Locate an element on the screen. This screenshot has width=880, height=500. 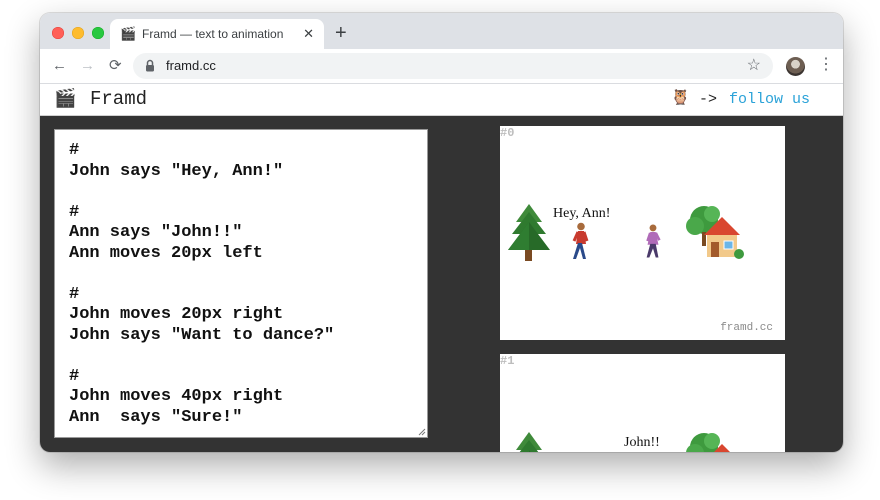
woman-walking-icon is located at coordinates (653, 241).